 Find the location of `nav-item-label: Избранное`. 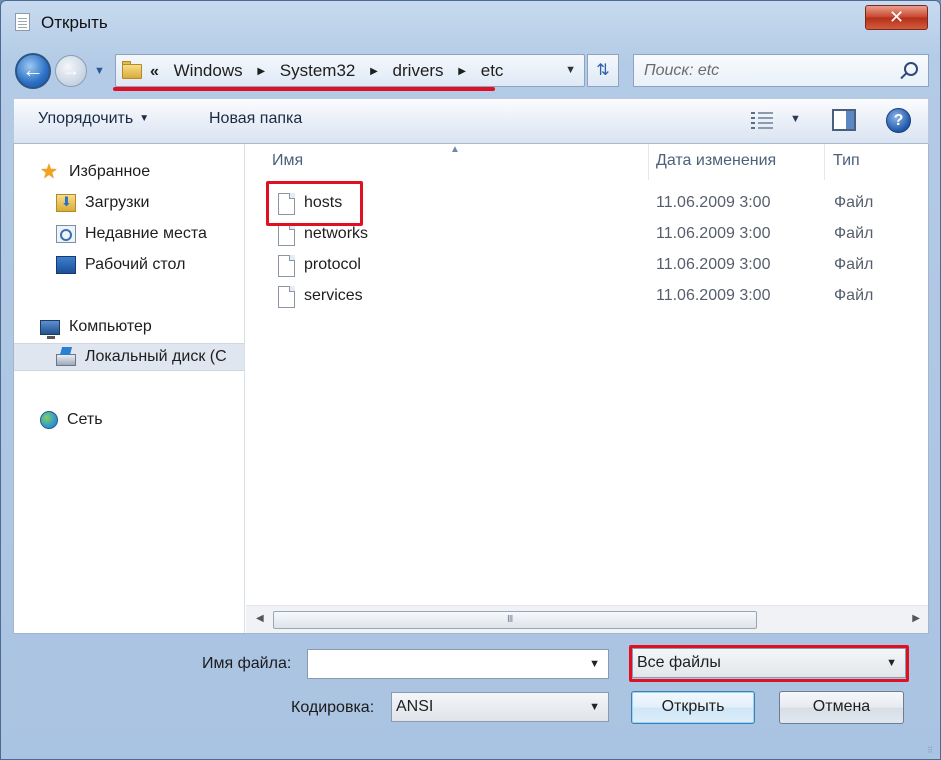

nav-item-label: Избранное is located at coordinates (110, 171).